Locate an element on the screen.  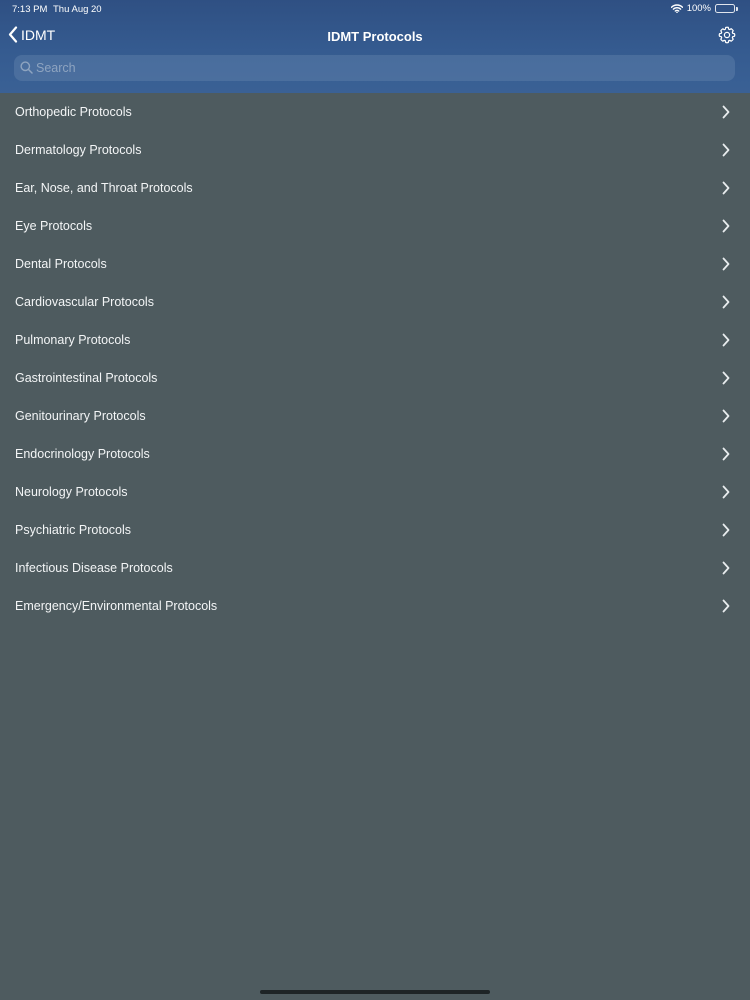
list-item: Cardiovascular Protocols is located at coordinates (375, 302).